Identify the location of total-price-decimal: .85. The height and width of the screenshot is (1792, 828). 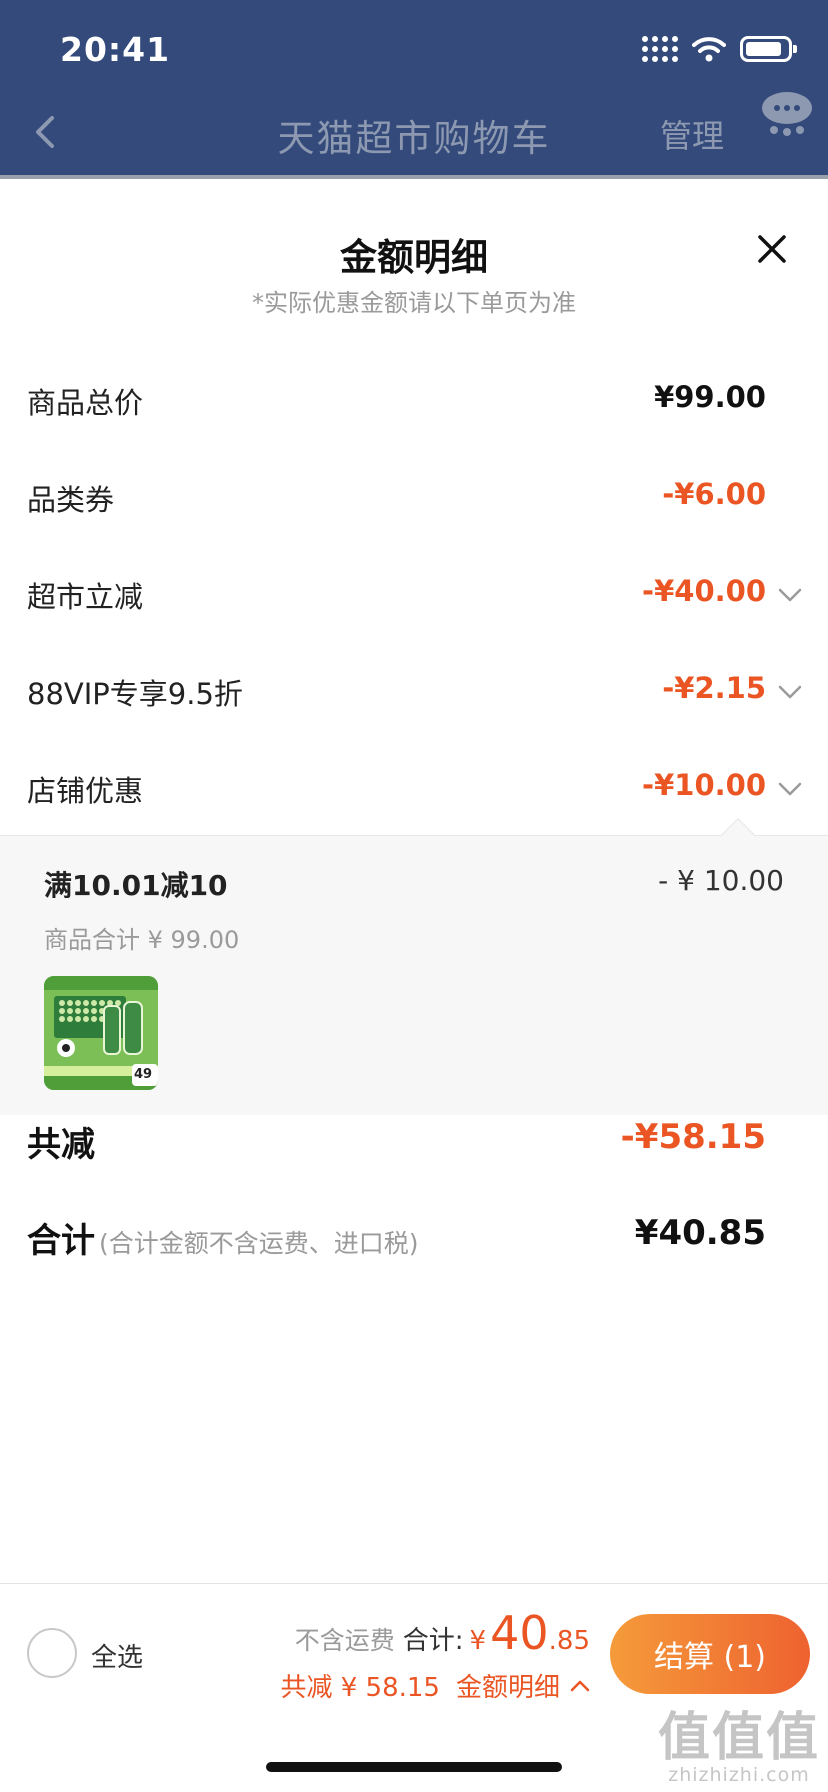
(569, 1641).